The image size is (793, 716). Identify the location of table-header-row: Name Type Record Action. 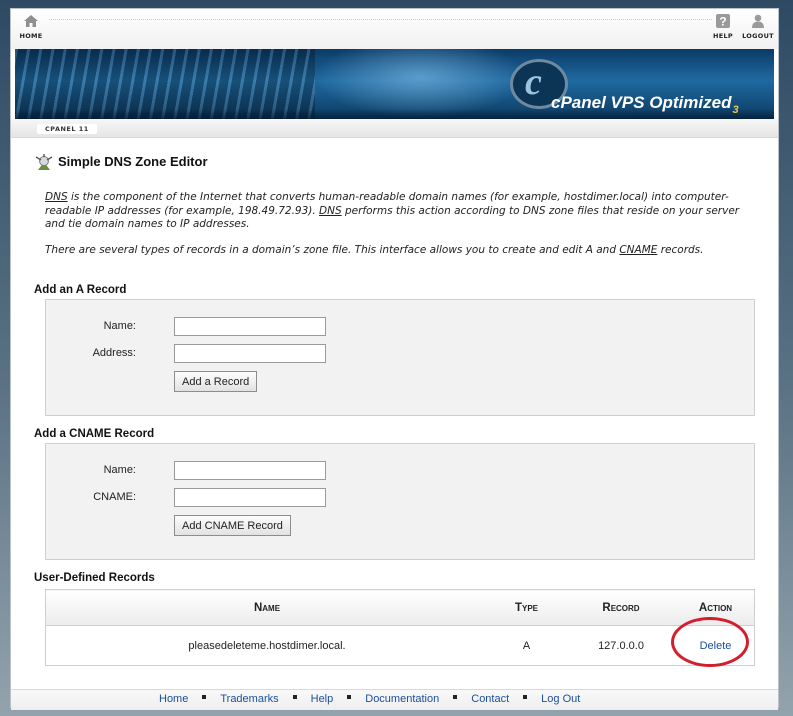
(400, 607).